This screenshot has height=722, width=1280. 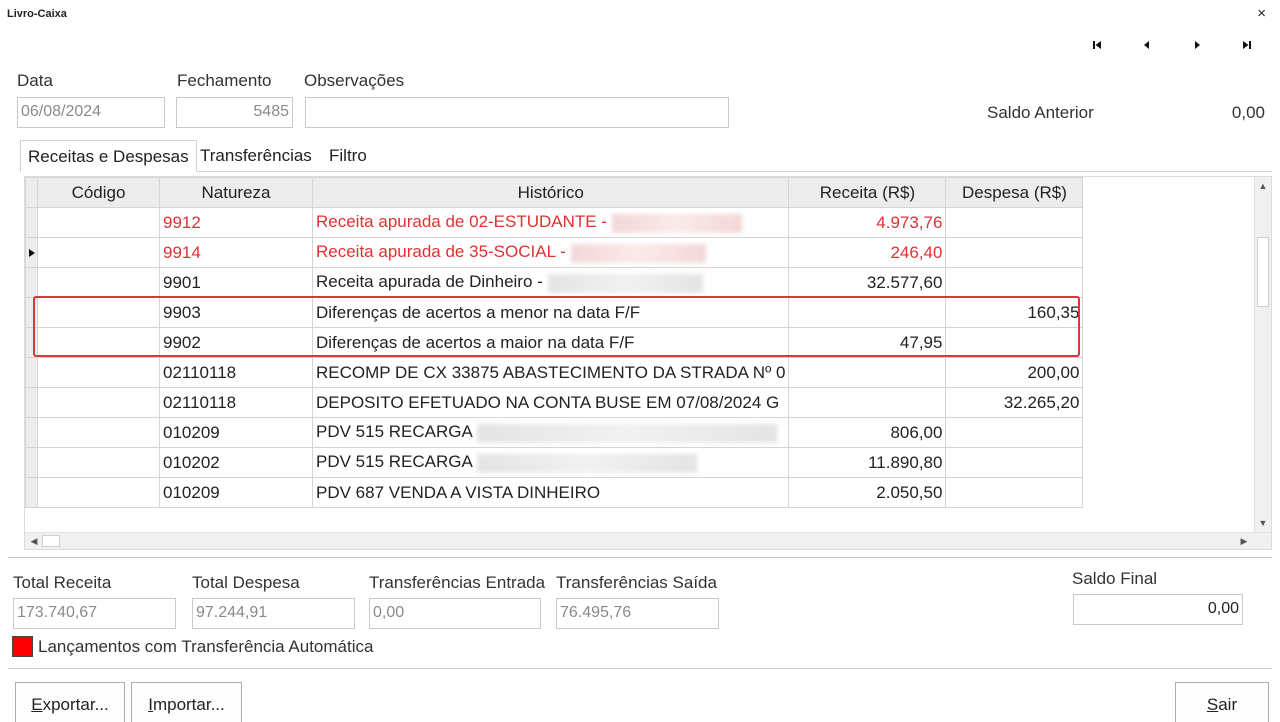 I want to click on table-row: 010209 PDV 515 RECARGA 806,00, so click(x=554, y=432).